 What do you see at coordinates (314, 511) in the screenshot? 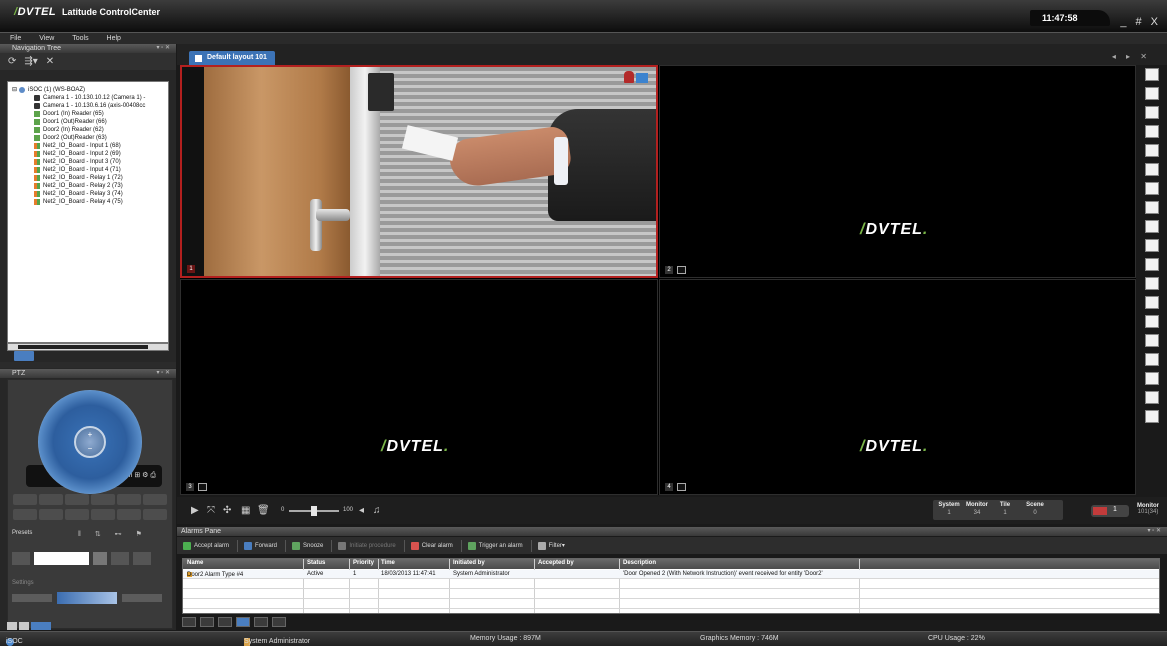
I see `zoom-slider` at bounding box center [314, 511].